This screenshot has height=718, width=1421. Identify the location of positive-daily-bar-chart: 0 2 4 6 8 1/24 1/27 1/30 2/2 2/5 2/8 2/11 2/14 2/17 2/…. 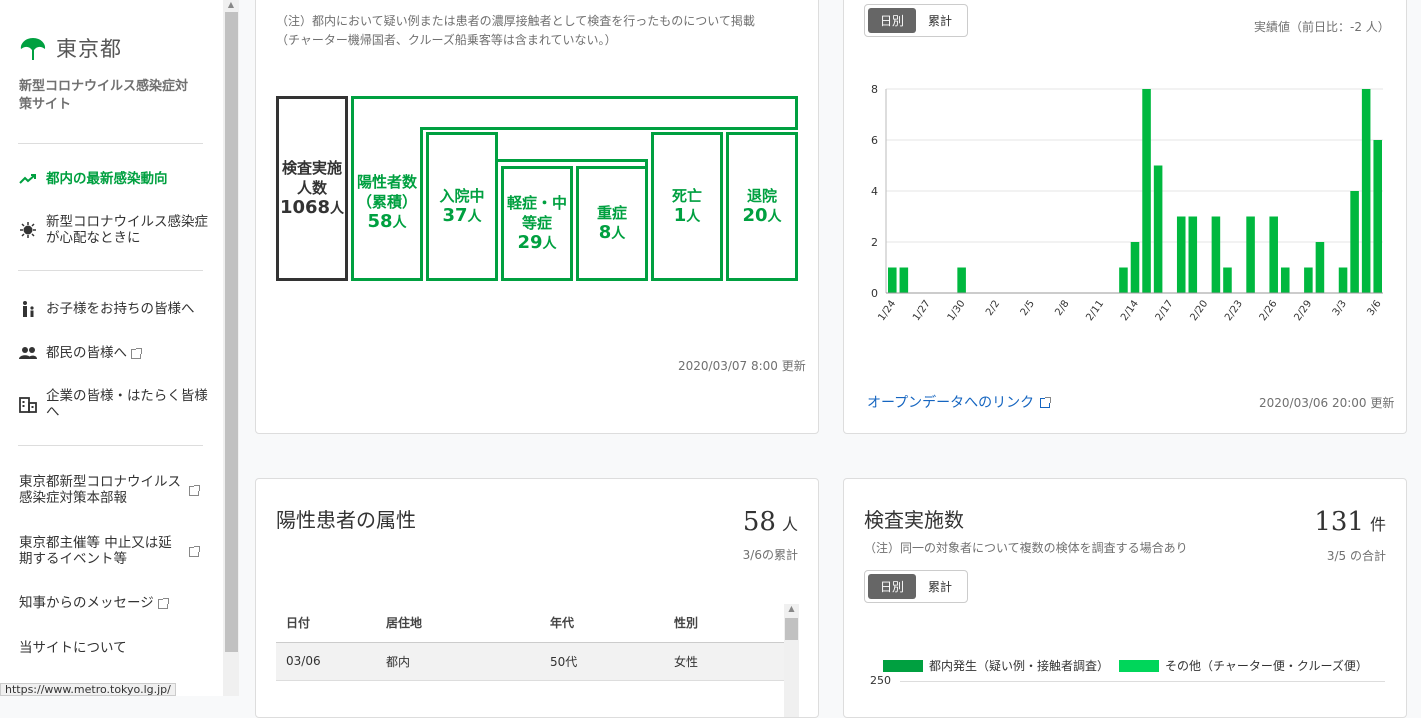
(1127, 203).